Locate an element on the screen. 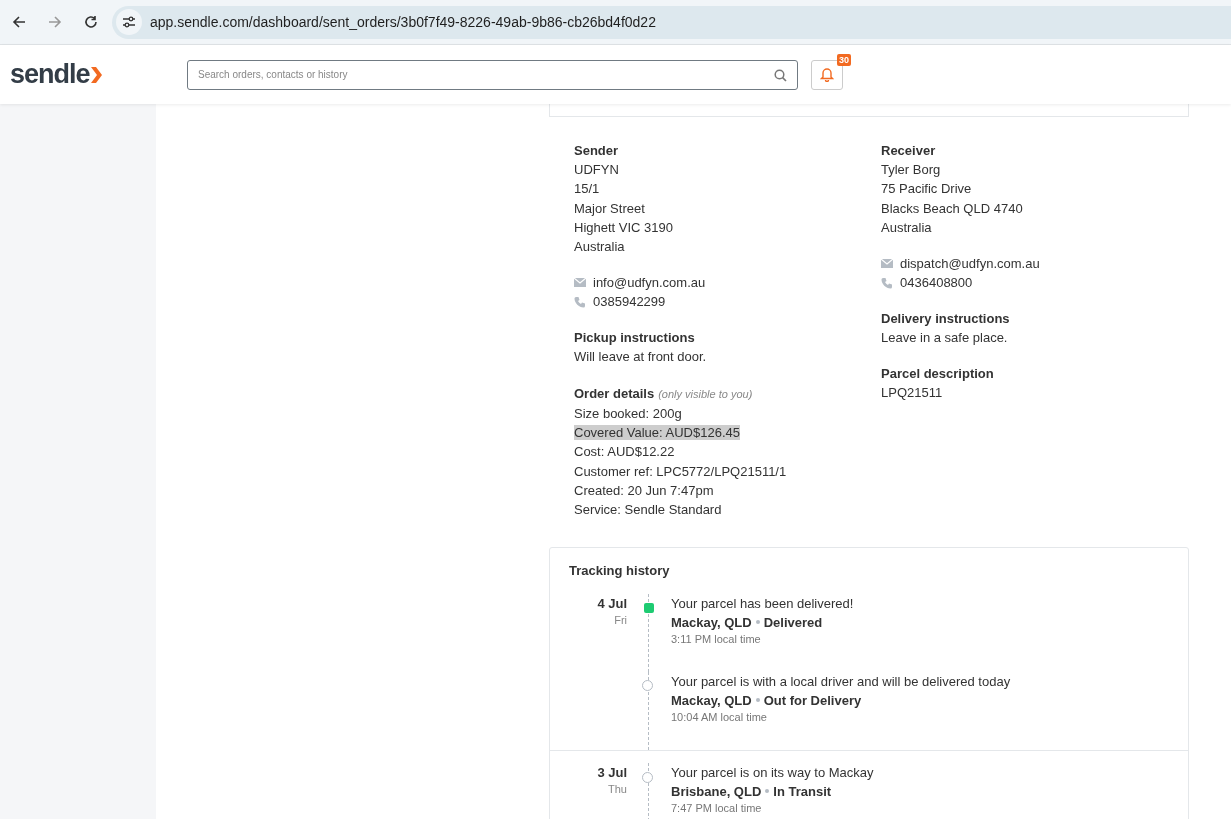 This screenshot has width=1231, height=819. forward-arrow-icon is located at coordinates (55, 22).